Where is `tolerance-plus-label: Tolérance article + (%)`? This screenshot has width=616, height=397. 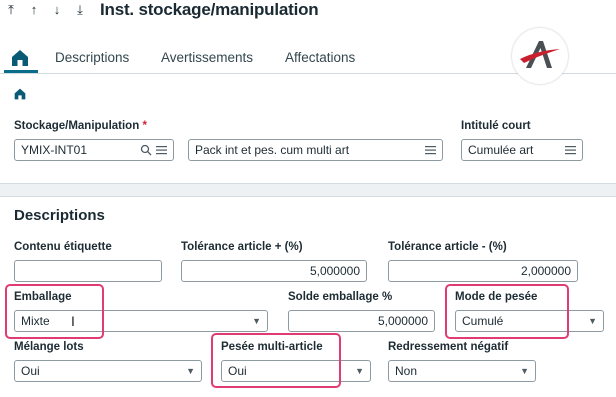
tolerance-plus-label: Tolérance article + (%) is located at coordinates (242, 247).